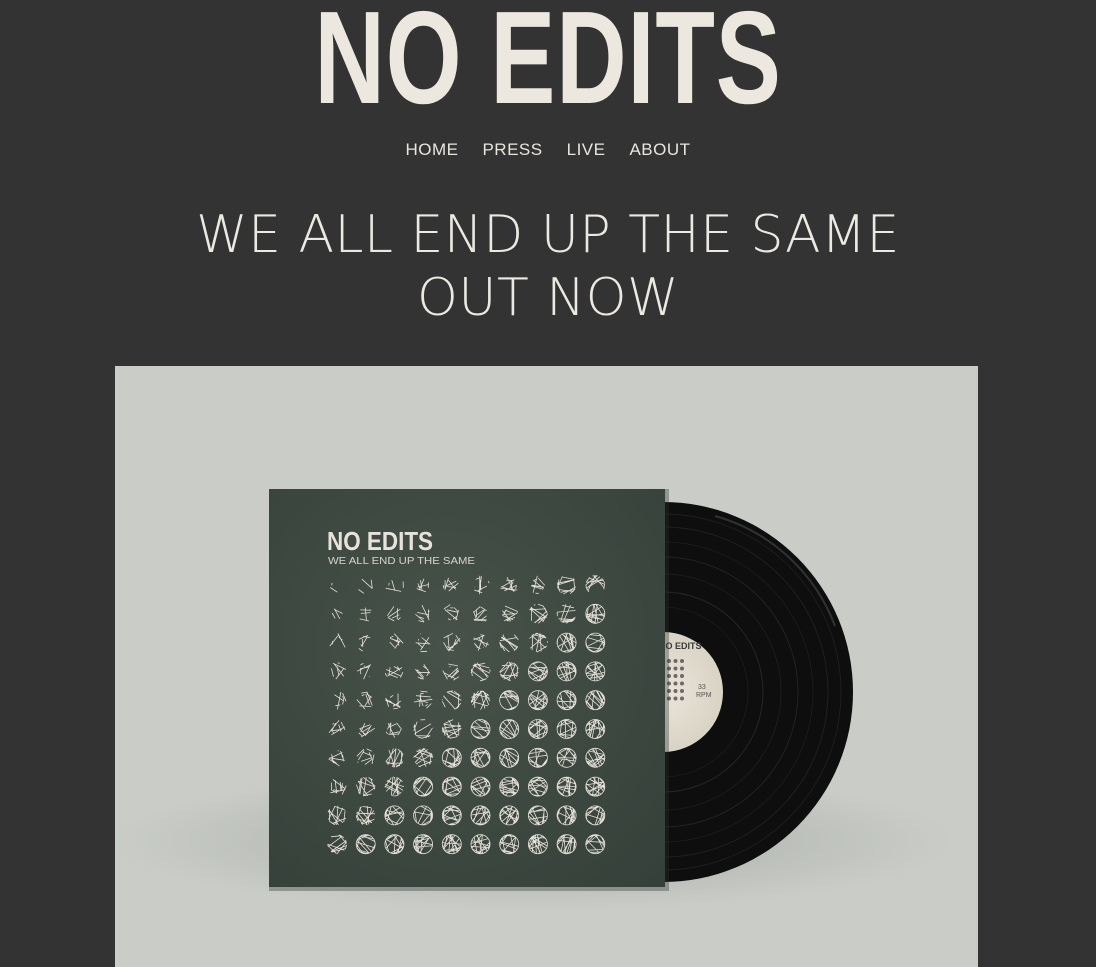 The height and width of the screenshot is (967, 1096). What do you see at coordinates (704, 695) in the screenshot?
I see `label-rpm-unit: RPM` at bounding box center [704, 695].